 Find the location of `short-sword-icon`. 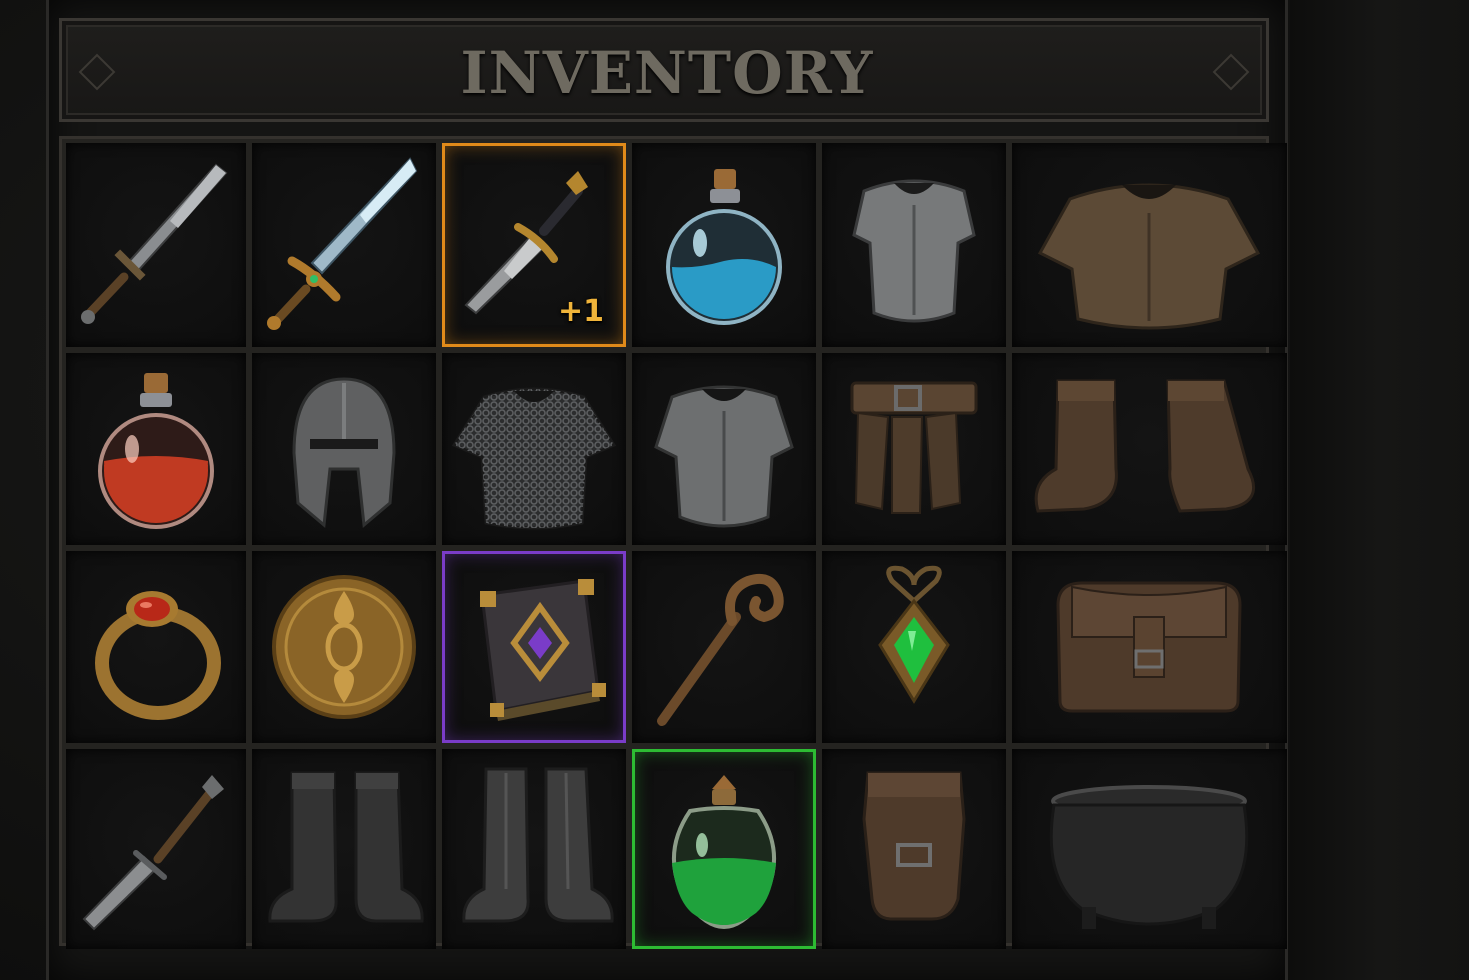

short-sword-icon is located at coordinates (153, 853).